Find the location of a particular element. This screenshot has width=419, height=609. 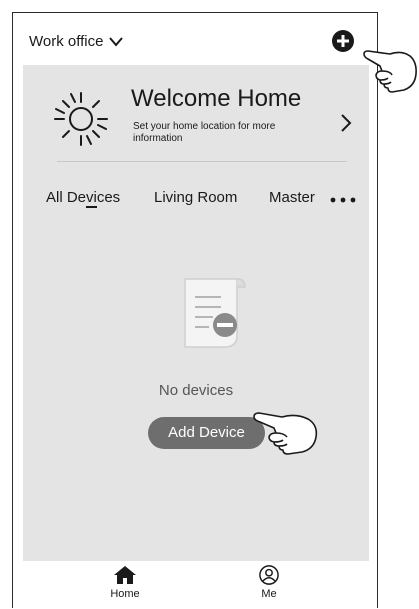

tabbar-item-home: Home is located at coordinates (125, 582).